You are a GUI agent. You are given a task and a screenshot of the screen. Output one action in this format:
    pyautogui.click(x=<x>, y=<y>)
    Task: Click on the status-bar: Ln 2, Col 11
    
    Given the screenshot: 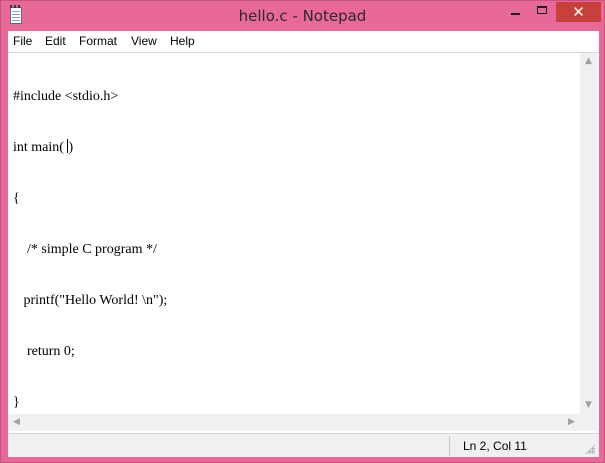 What is the action you would take?
    pyautogui.click(x=303, y=445)
    